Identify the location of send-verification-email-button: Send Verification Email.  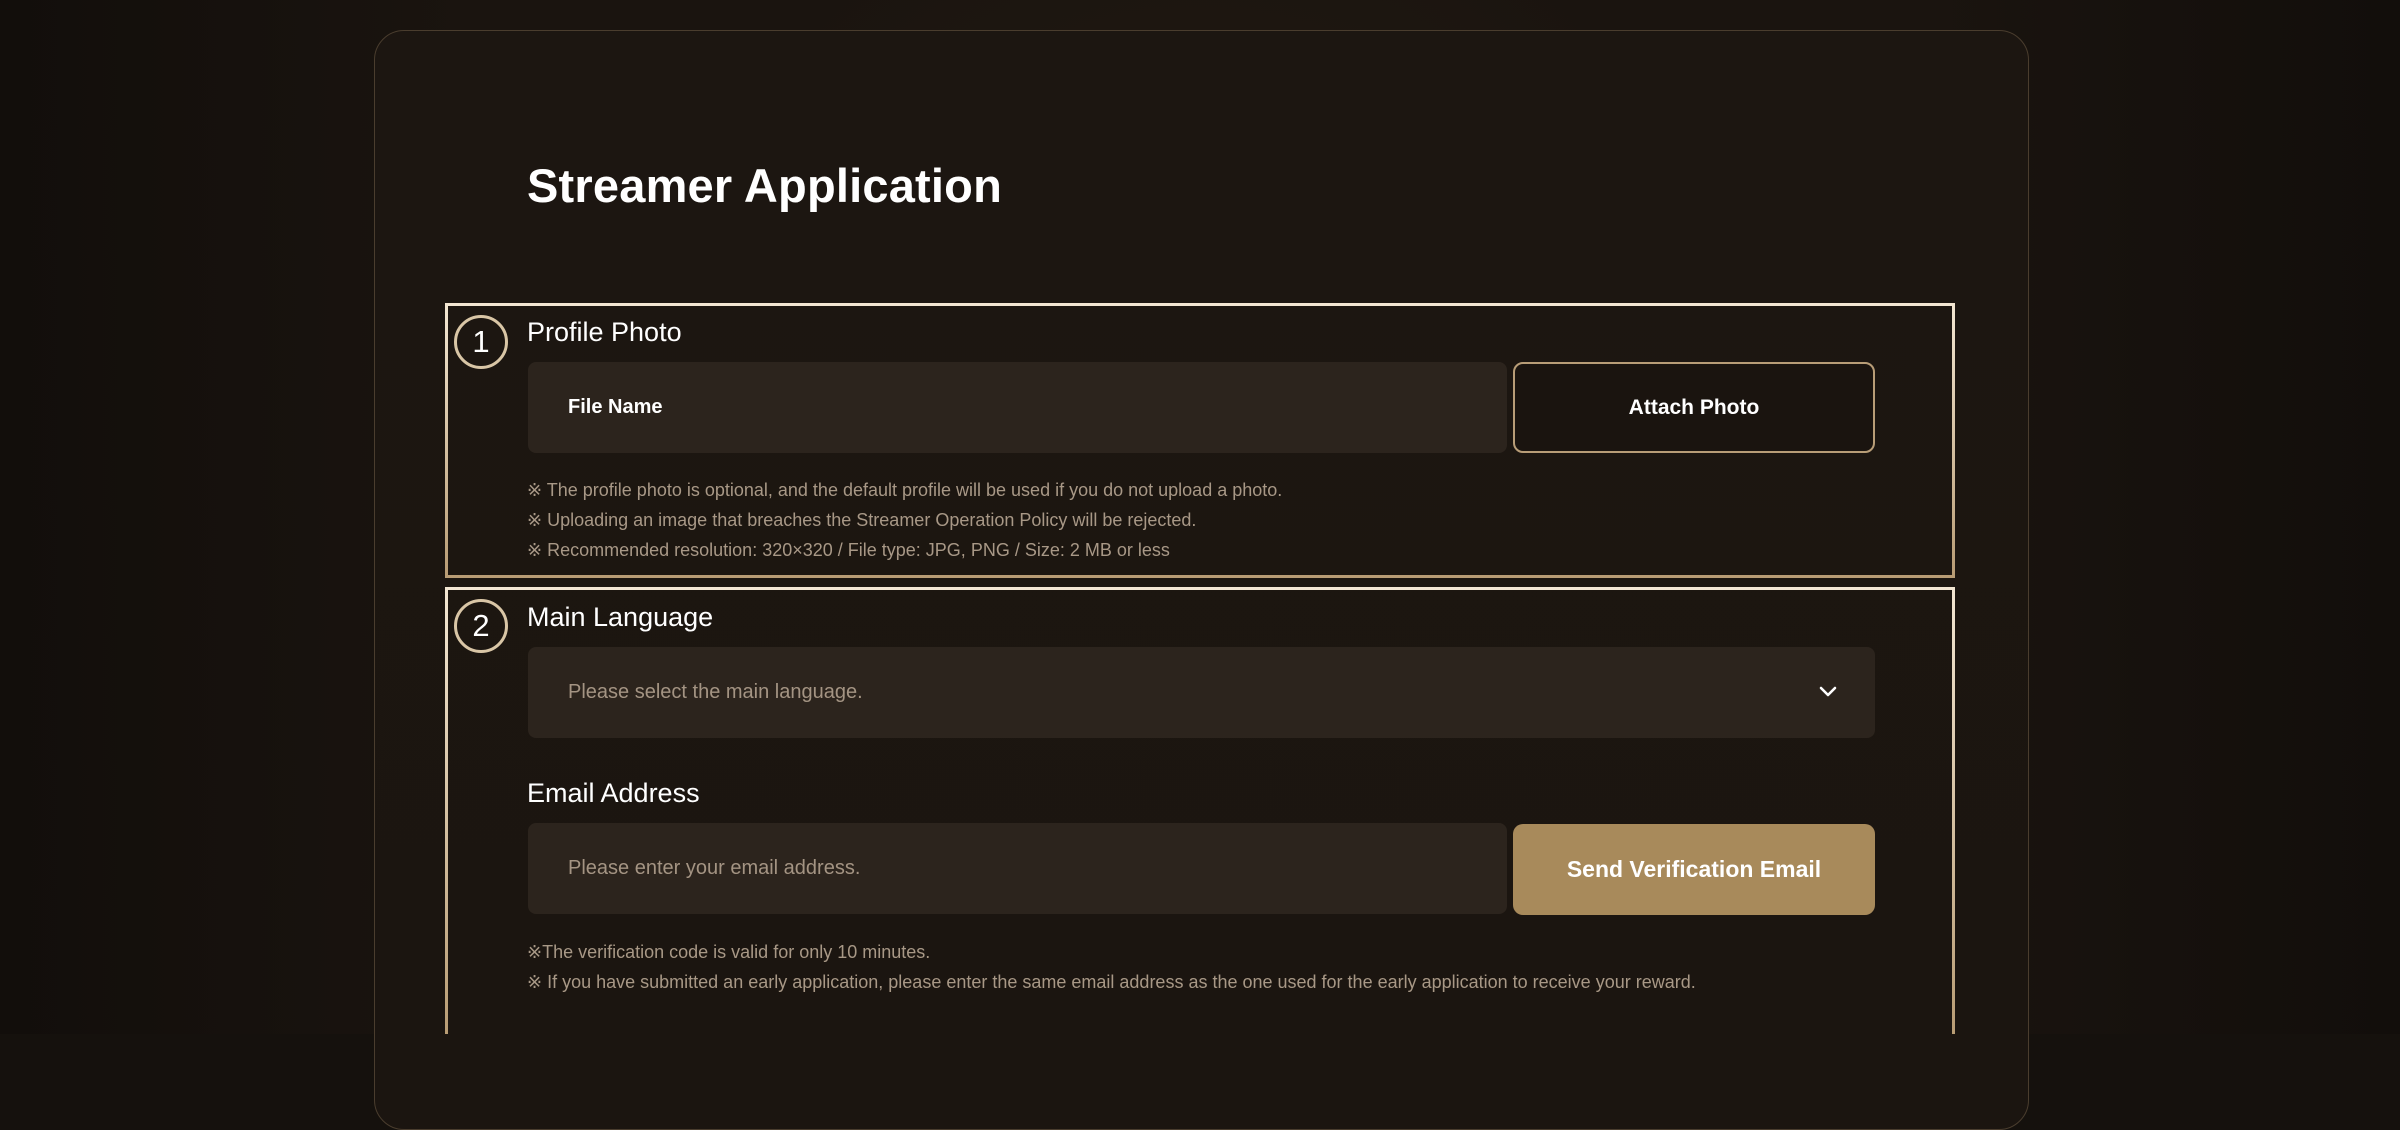
(1694, 869).